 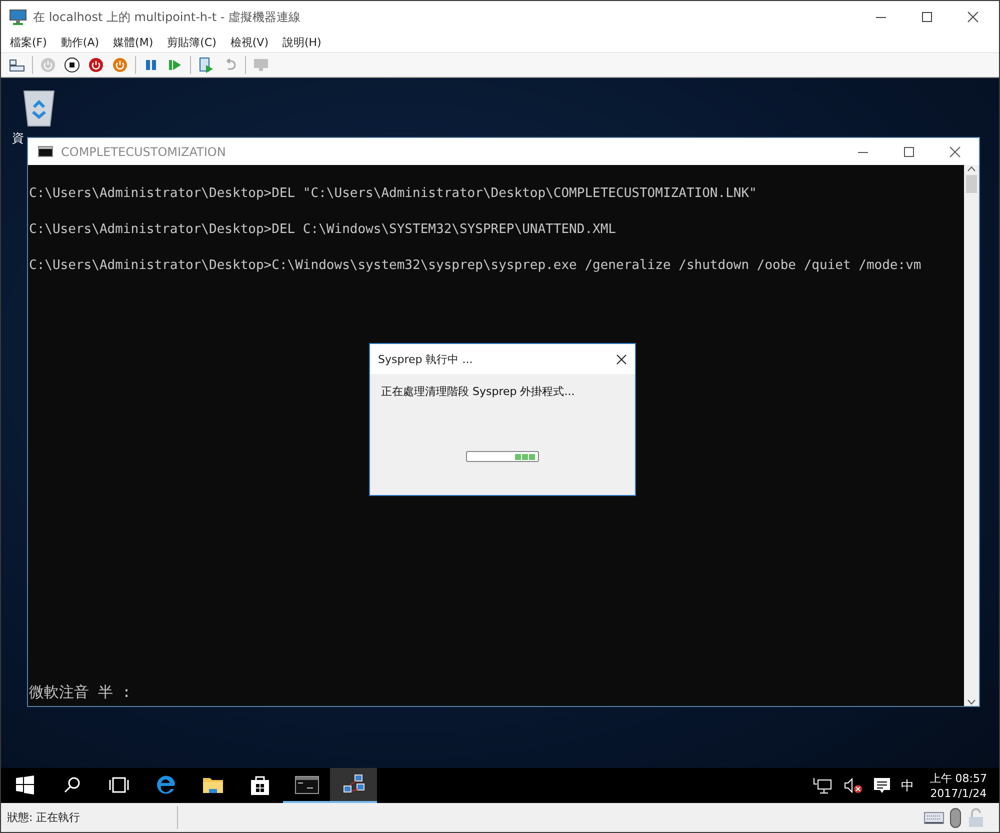 I want to click on network-taskbar-button, so click(x=353, y=785).